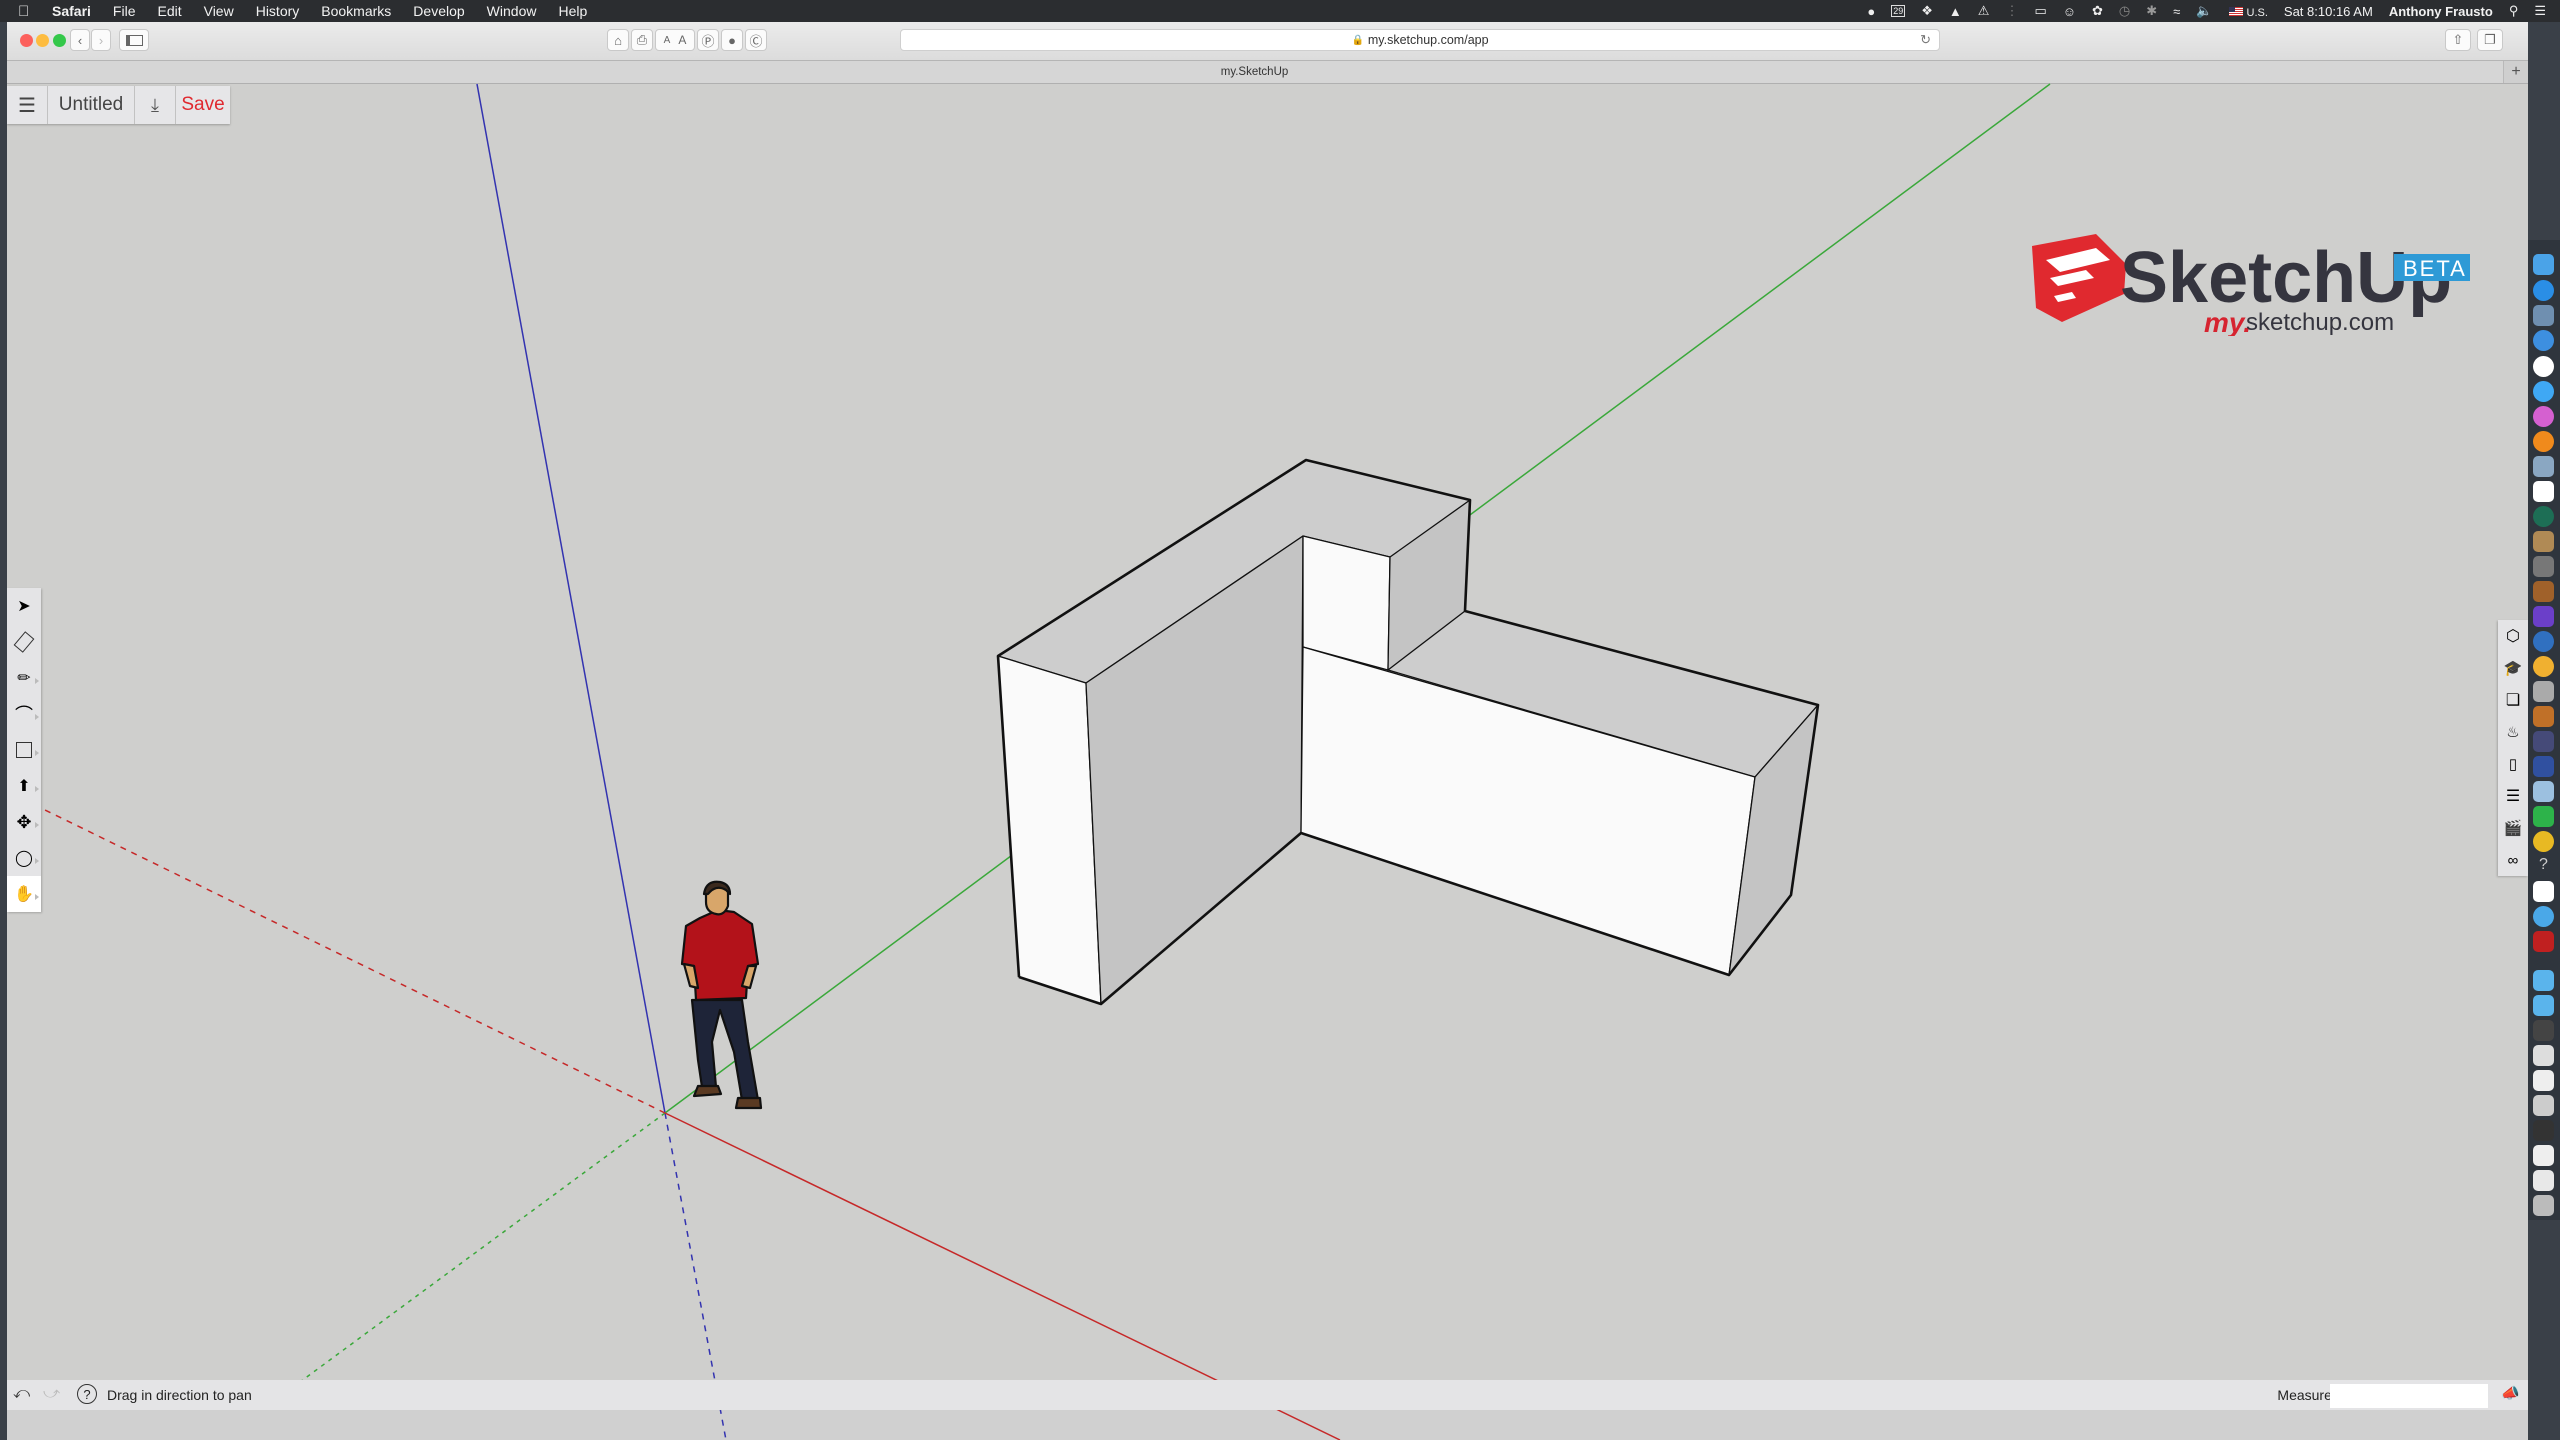  Describe the element at coordinates (2543, 591) in the screenshot. I see `dock-garageband-icon` at that location.